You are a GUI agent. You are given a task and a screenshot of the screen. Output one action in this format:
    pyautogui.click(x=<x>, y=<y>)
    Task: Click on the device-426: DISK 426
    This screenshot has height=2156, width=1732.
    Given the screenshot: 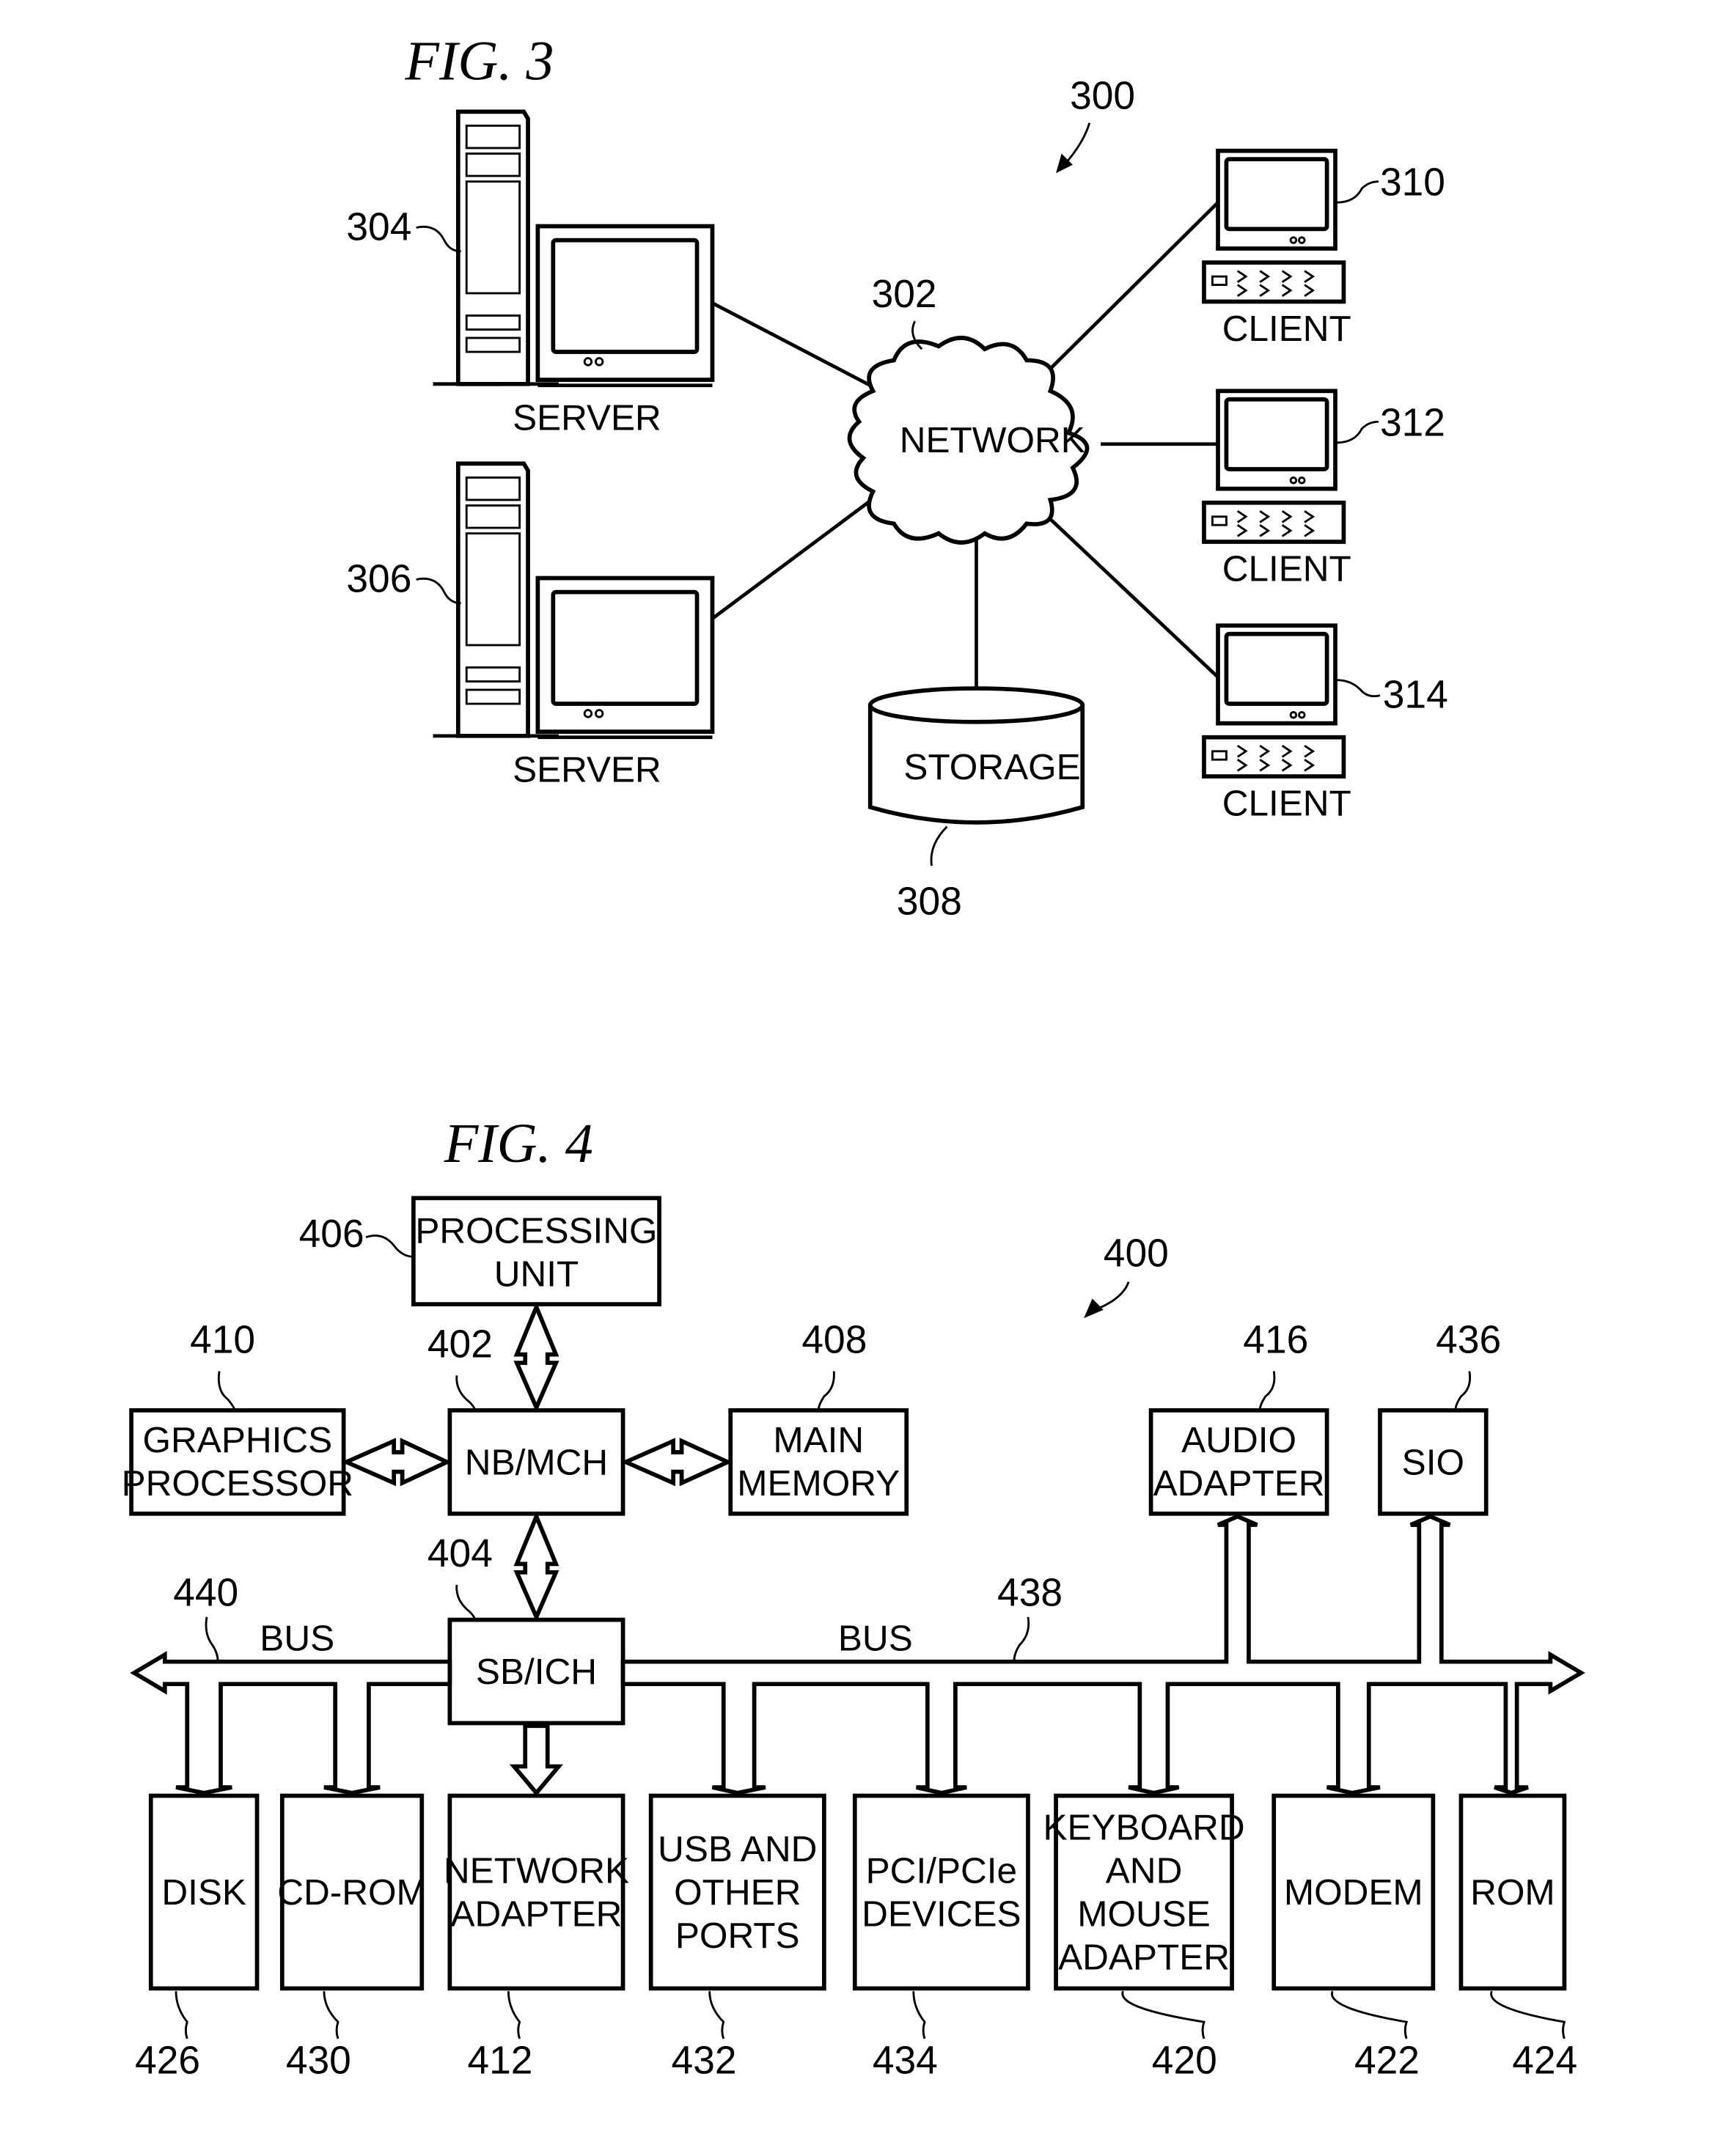 What is the action you would take?
    pyautogui.click(x=197, y=1938)
    